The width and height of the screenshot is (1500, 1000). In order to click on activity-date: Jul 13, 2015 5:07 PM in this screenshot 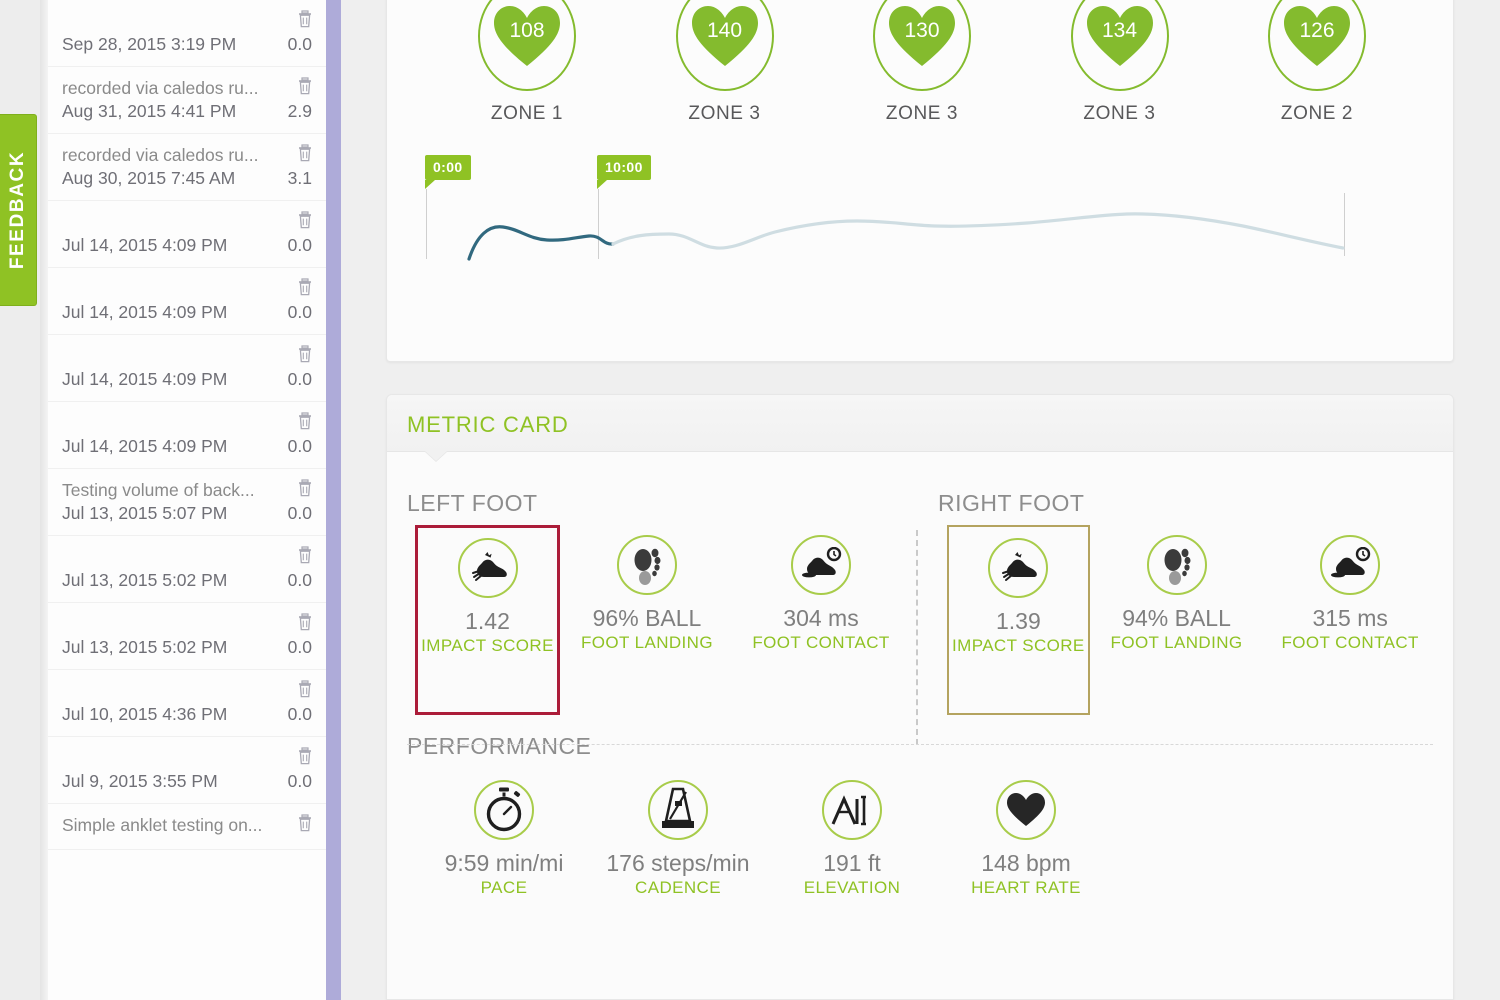, I will do `click(145, 513)`.